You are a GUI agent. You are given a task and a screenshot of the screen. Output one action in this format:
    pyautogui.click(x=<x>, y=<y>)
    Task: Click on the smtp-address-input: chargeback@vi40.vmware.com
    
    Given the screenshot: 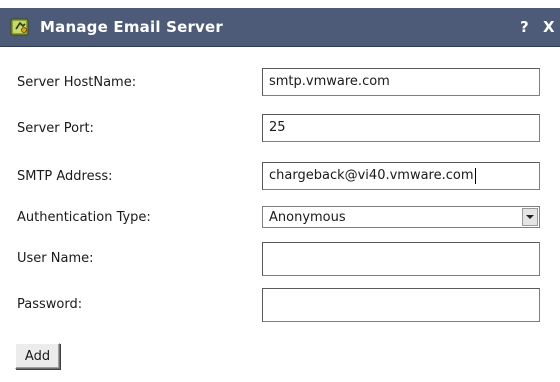 What is the action you would take?
    pyautogui.click(x=401, y=176)
    